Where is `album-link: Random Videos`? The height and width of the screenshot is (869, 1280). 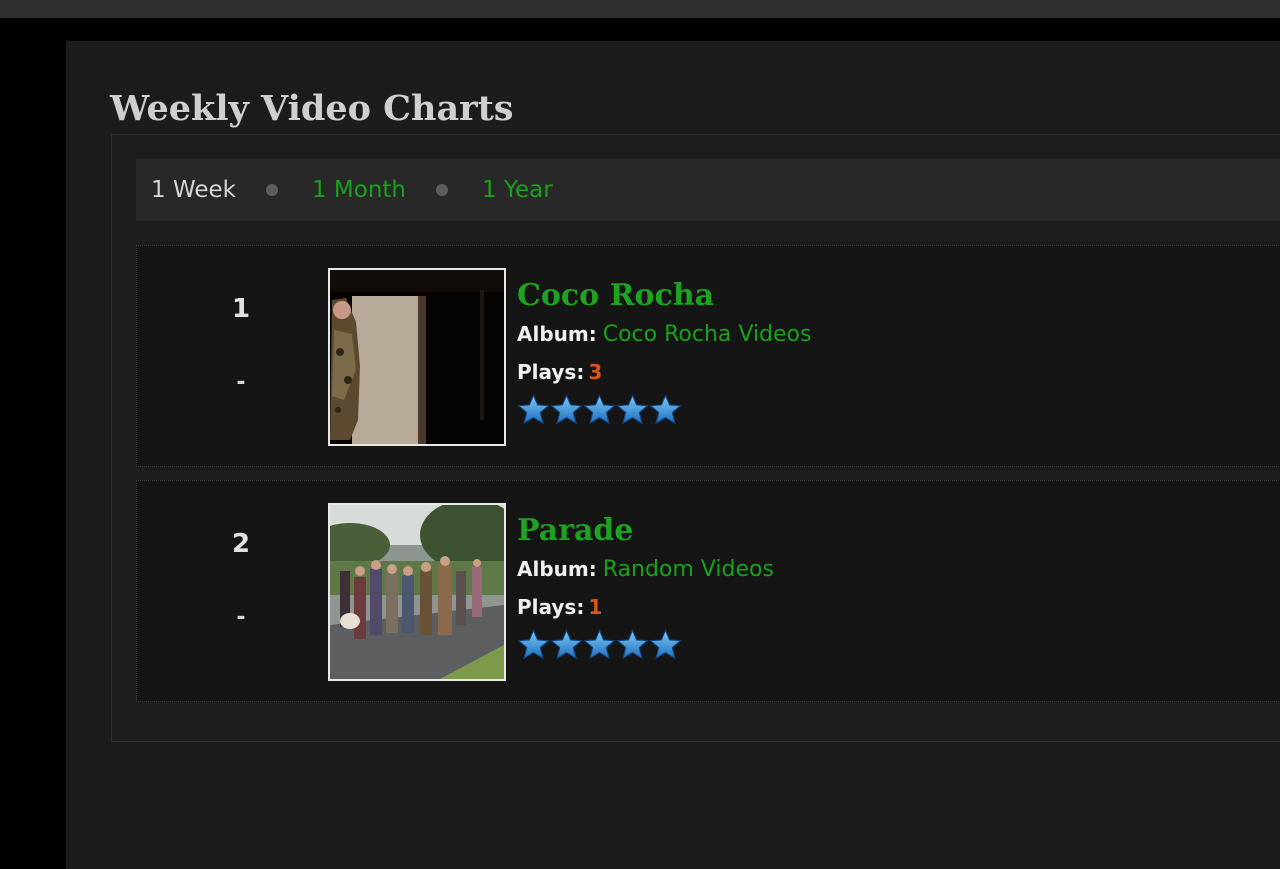
album-link: Random Videos is located at coordinates (688, 569).